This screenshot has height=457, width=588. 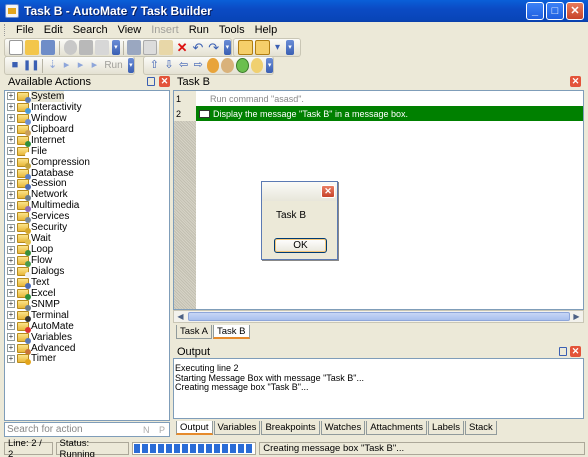 What do you see at coordinates (576, 316) in the screenshot?
I see `scroll-right-icon: ▶` at bounding box center [576, 316].